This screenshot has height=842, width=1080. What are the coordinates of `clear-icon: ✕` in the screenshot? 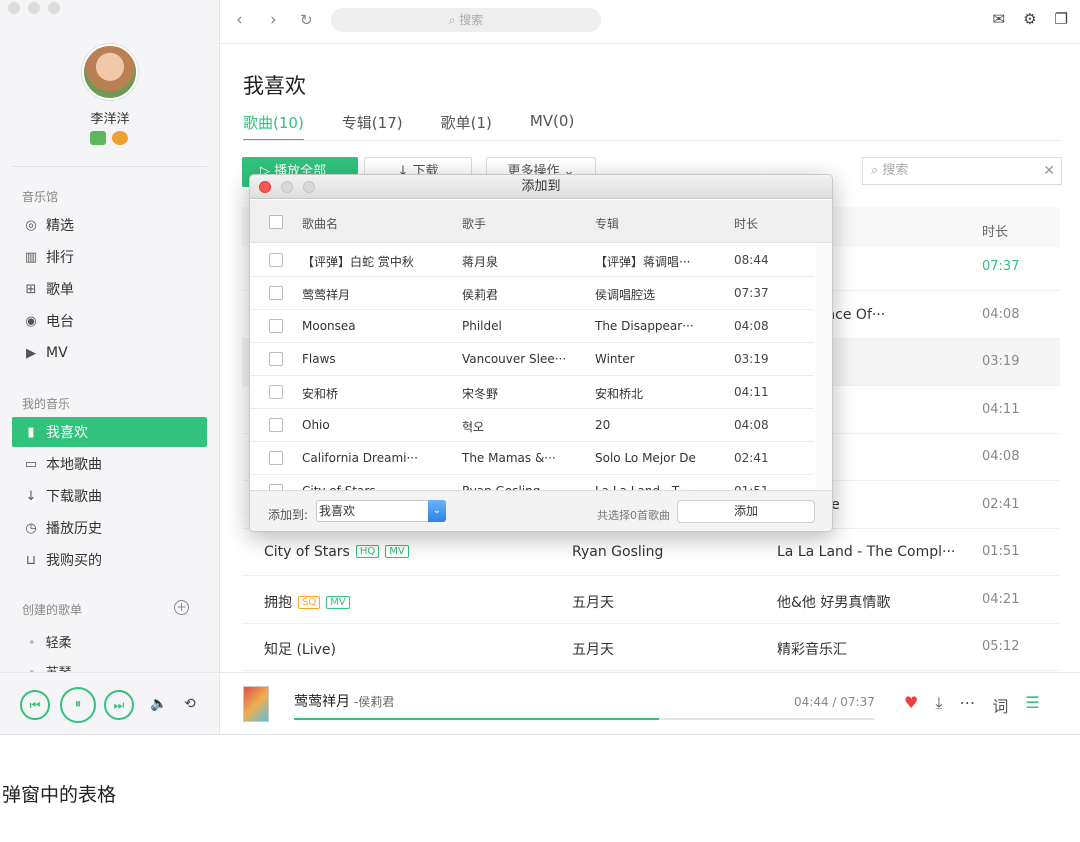 It's located at (1049, 171).